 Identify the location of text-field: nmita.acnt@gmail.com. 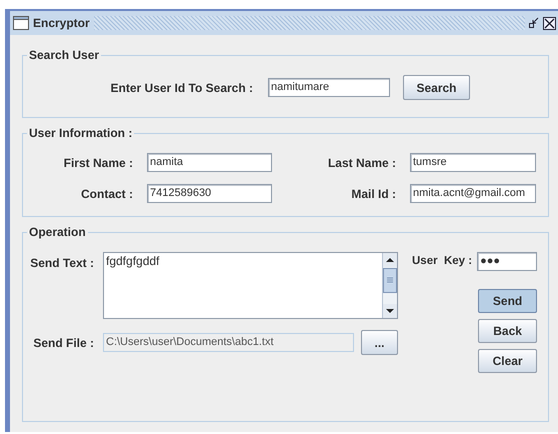
(473, 193).